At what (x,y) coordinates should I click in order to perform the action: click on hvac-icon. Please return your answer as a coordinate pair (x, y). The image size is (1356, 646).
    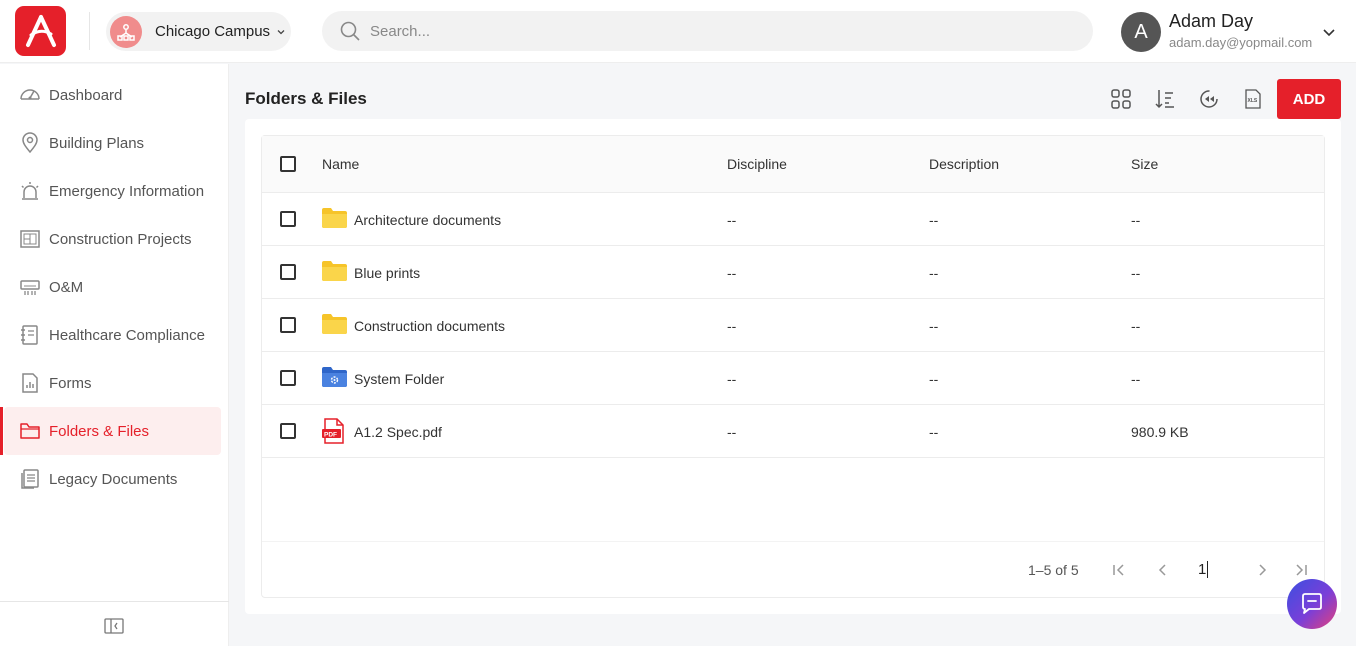
    Looking at the image, I should click on (30, 287).